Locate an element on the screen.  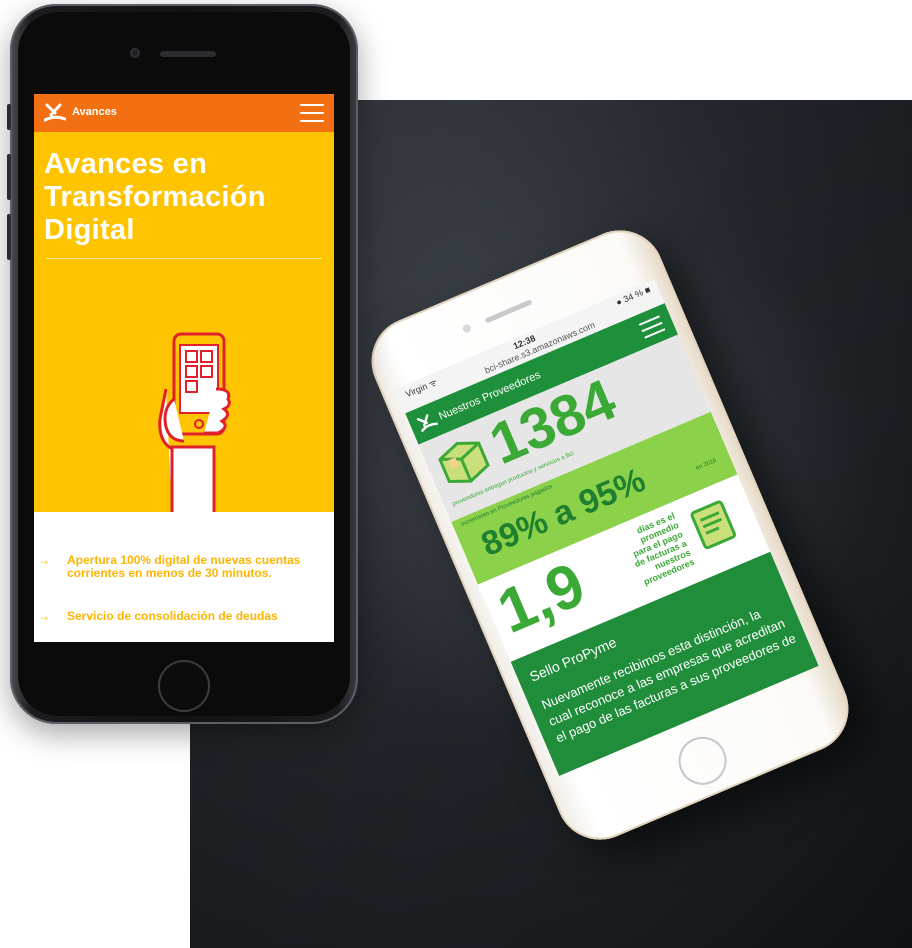
divider is located at coordinates (184, 258).